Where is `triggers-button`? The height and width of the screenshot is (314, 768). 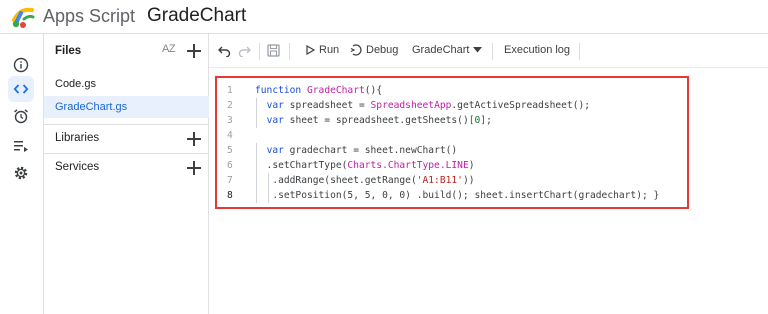 triggers-button is located at coordinates (21, 116).